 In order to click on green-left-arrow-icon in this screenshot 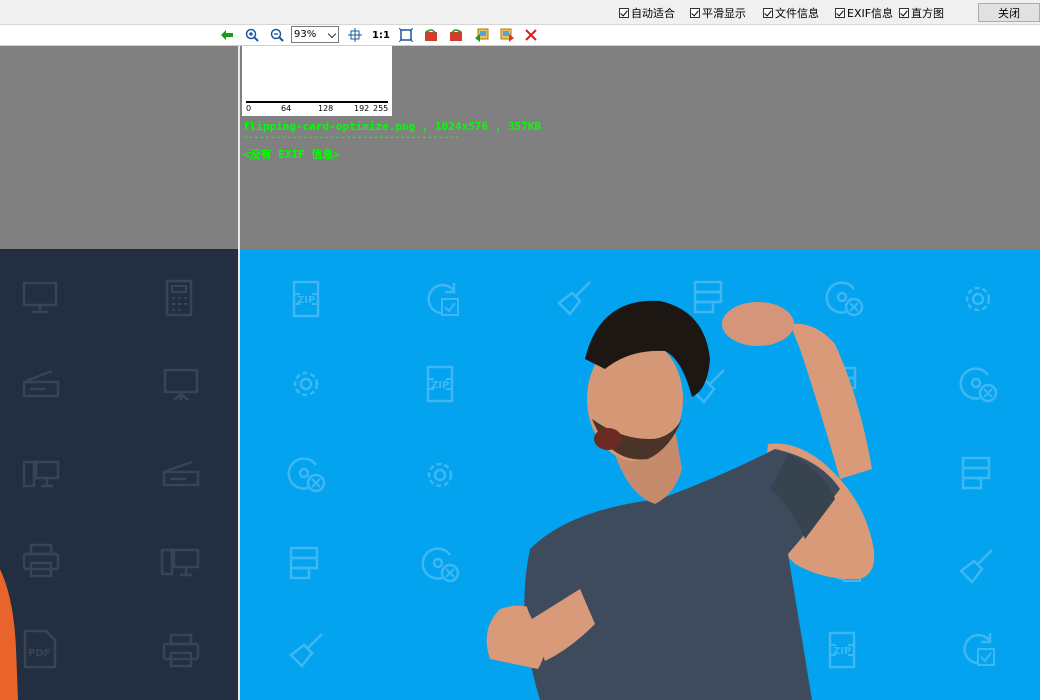, I will do `click(227, 35)`.